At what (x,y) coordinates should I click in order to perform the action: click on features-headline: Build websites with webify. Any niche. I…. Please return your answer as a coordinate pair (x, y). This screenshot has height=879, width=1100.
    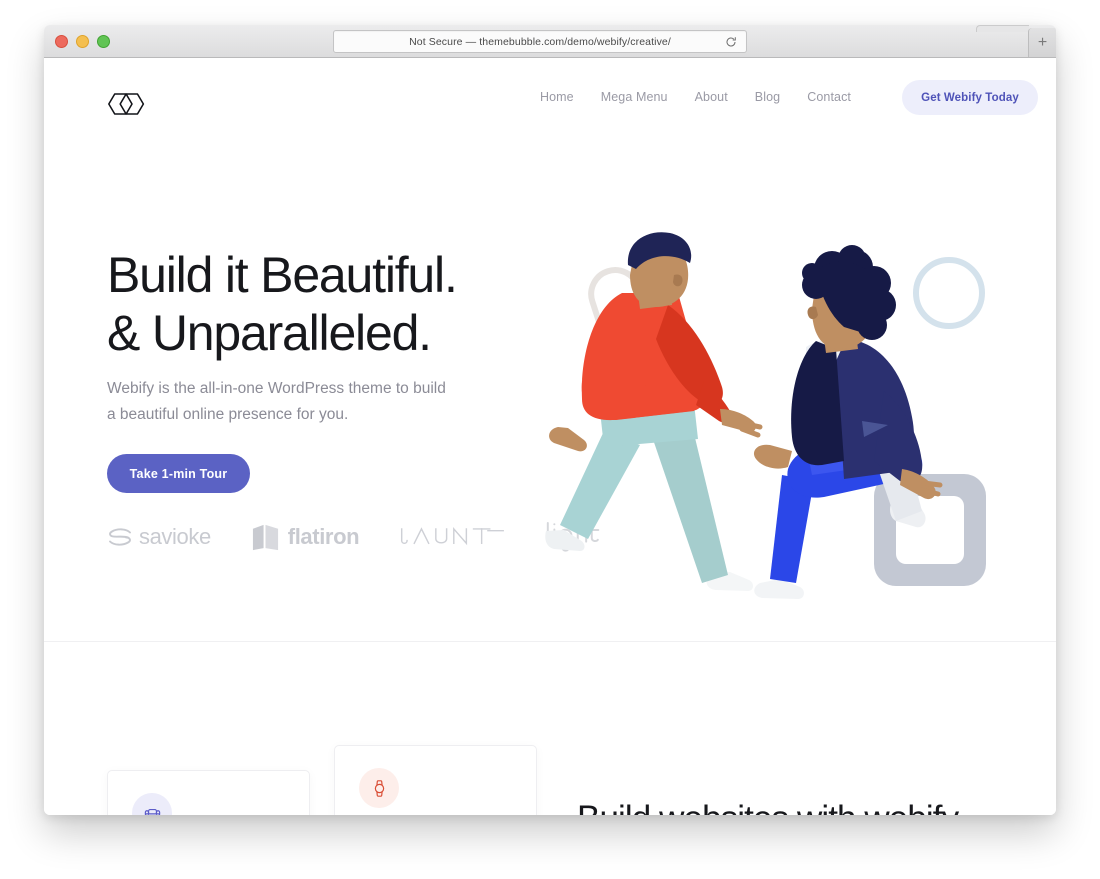
    Looking at the image, I should click on (792, 806).